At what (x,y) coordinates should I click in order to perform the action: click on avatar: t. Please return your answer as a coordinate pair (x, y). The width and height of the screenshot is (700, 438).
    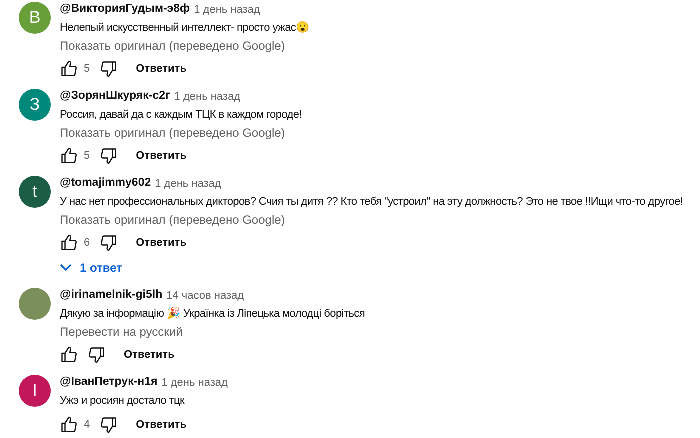
    Looking at the image, I should click on (35, 192).